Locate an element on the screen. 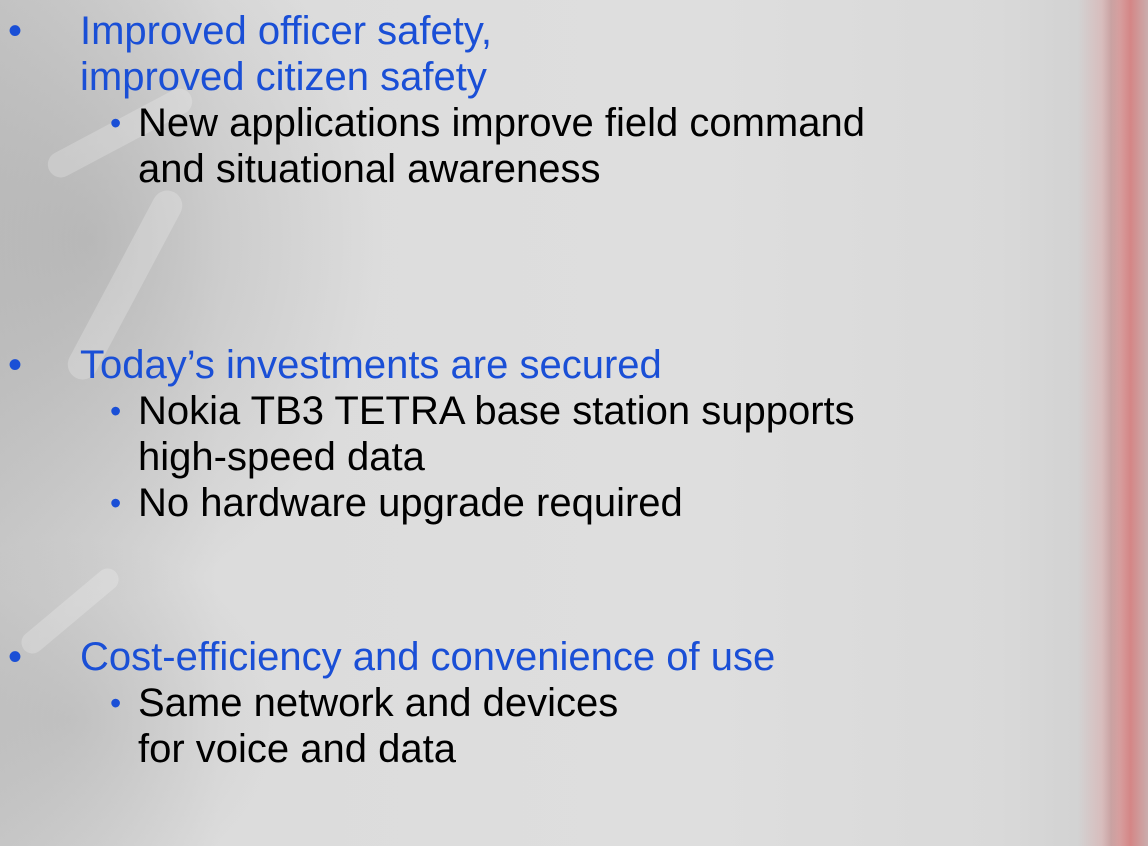 This screenshot has width=1148, height=846. sub-bullet-text: No hardware upgrade required is located at coordinates (410, 503).